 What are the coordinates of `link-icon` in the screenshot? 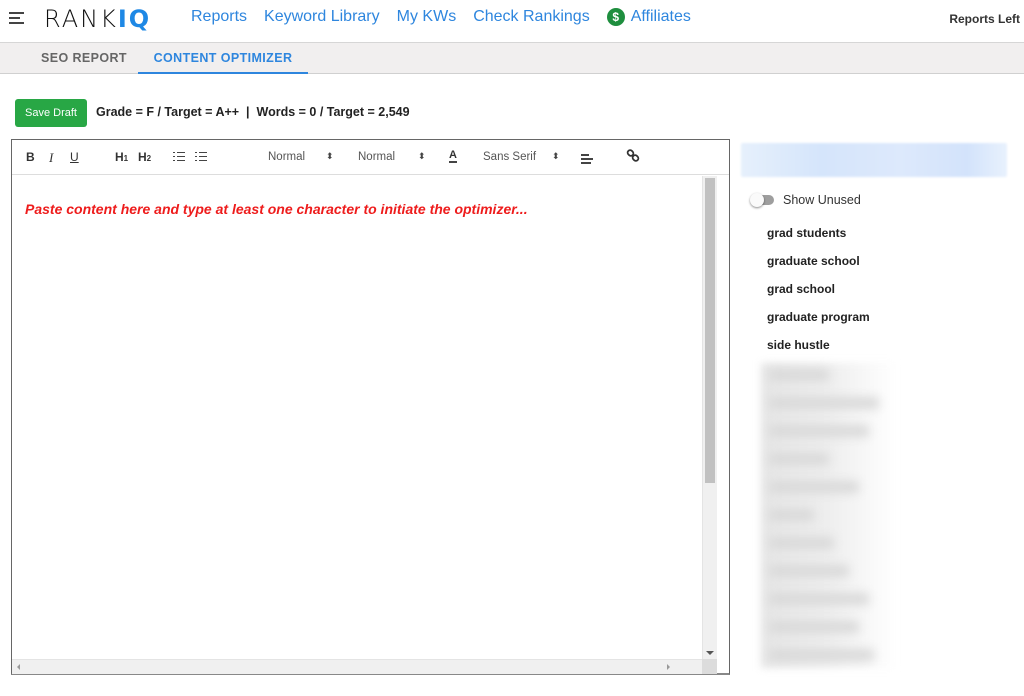 It's located at (633, 157).